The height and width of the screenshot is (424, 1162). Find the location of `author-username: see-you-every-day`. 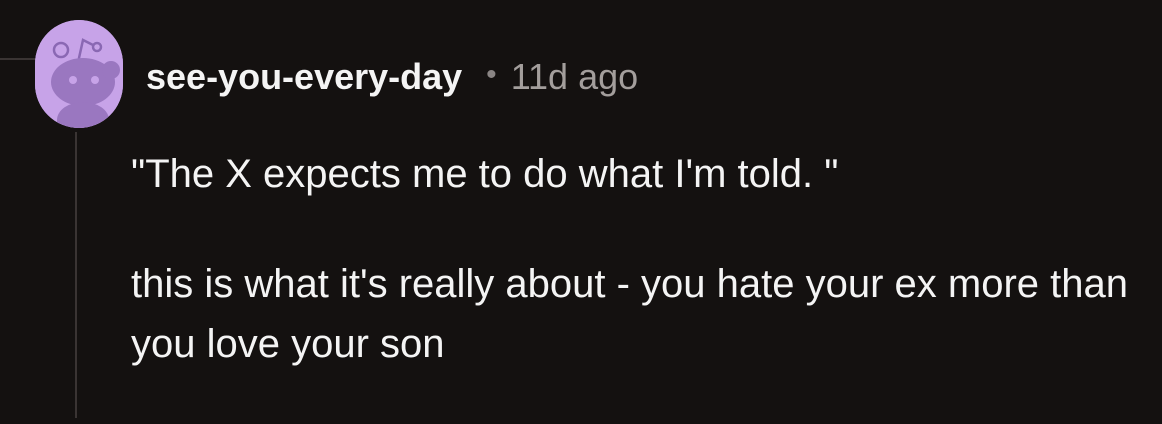

author-username: see-you-every-day is located at coordinates (304, 77).